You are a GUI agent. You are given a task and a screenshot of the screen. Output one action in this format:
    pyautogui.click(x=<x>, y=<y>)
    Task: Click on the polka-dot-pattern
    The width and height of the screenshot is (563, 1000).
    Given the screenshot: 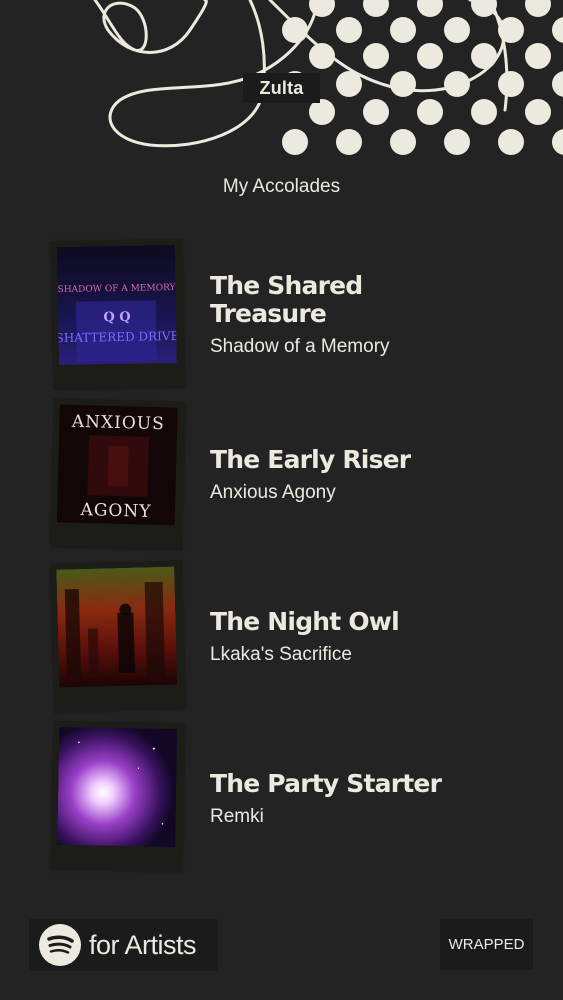 What is the action you would take?
    pyautogui.click(x=422, y=77)
    